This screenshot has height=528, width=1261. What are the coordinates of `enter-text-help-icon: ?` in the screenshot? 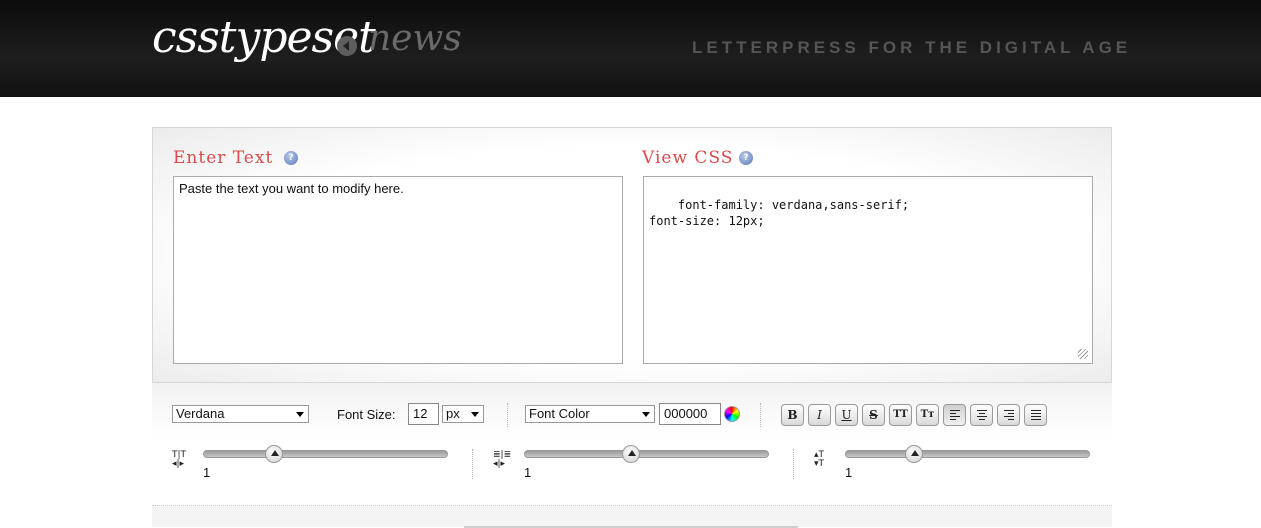 It's located at (291, 158).